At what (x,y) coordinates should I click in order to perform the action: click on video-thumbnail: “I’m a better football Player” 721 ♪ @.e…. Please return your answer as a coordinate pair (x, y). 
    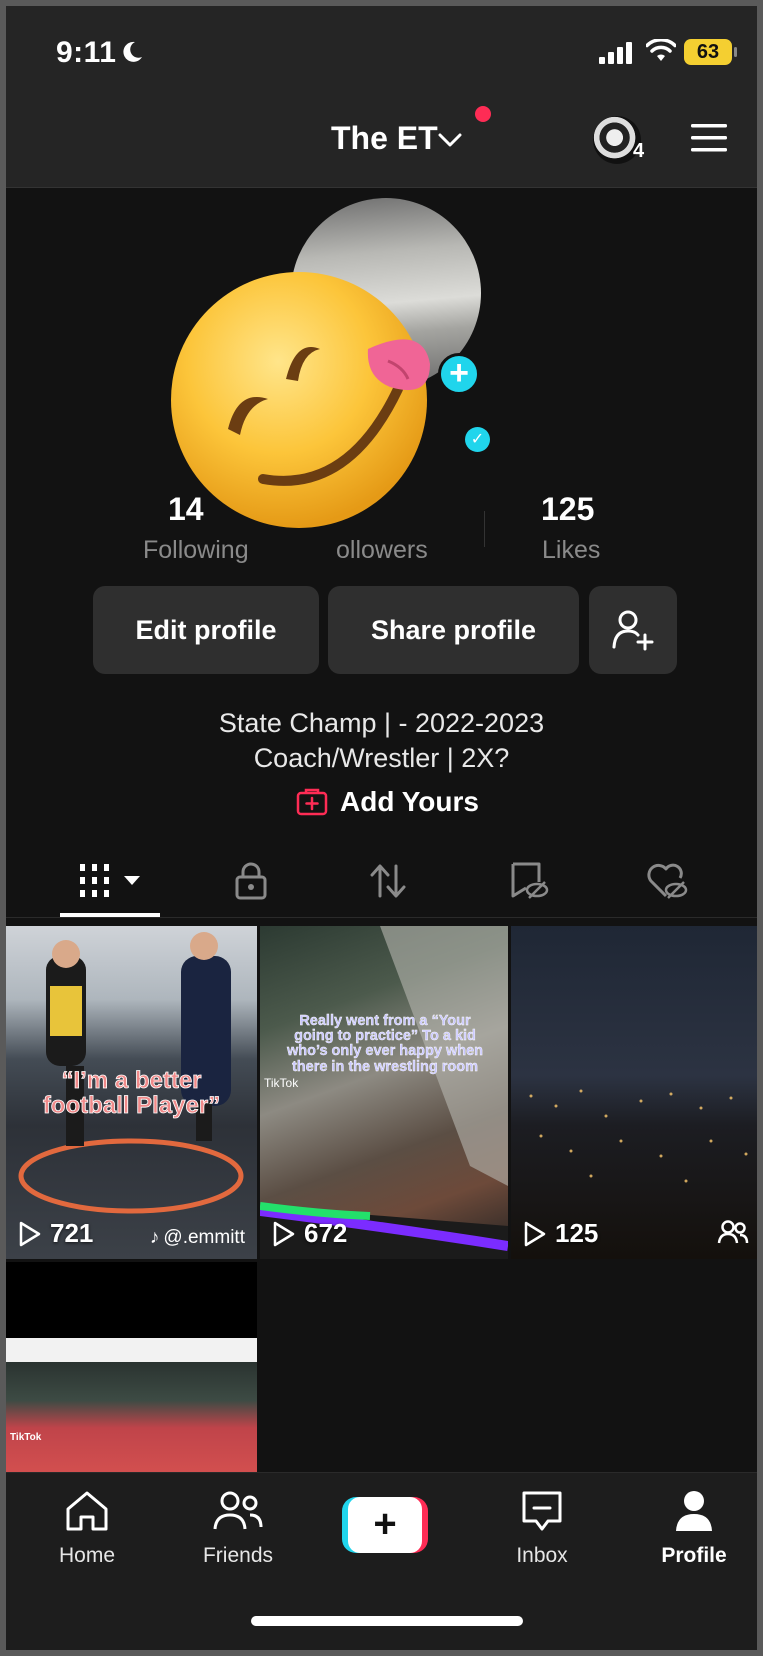
    Looking at the image, I should click on (131, 1092).